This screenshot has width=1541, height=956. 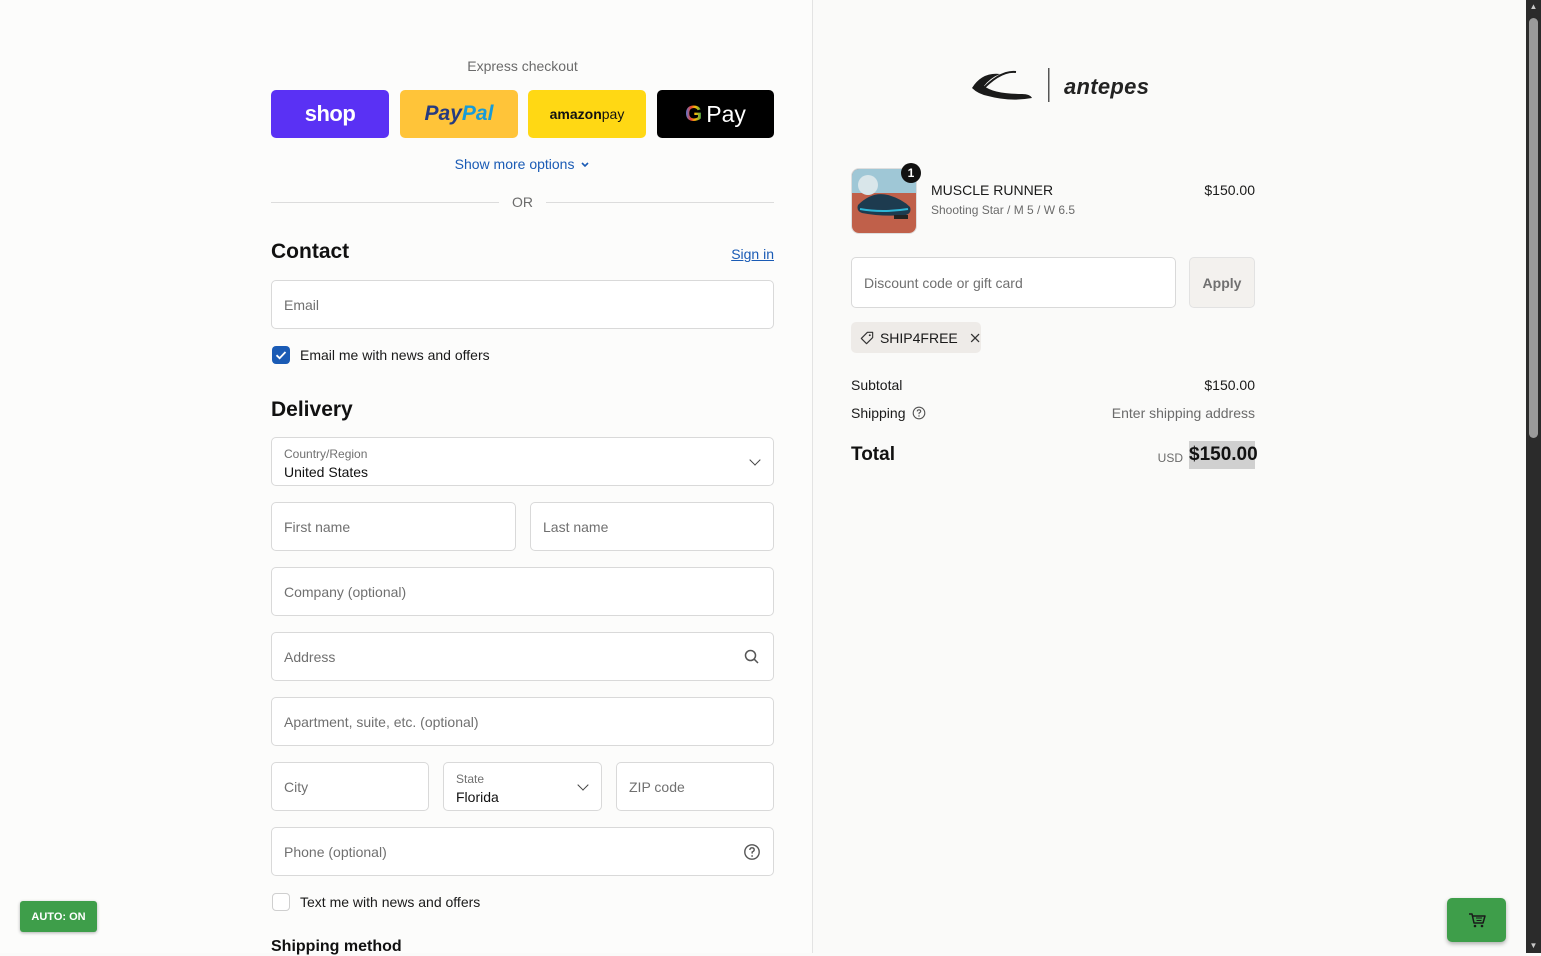 I want to click on check-icon, so click(x=281, y=355).